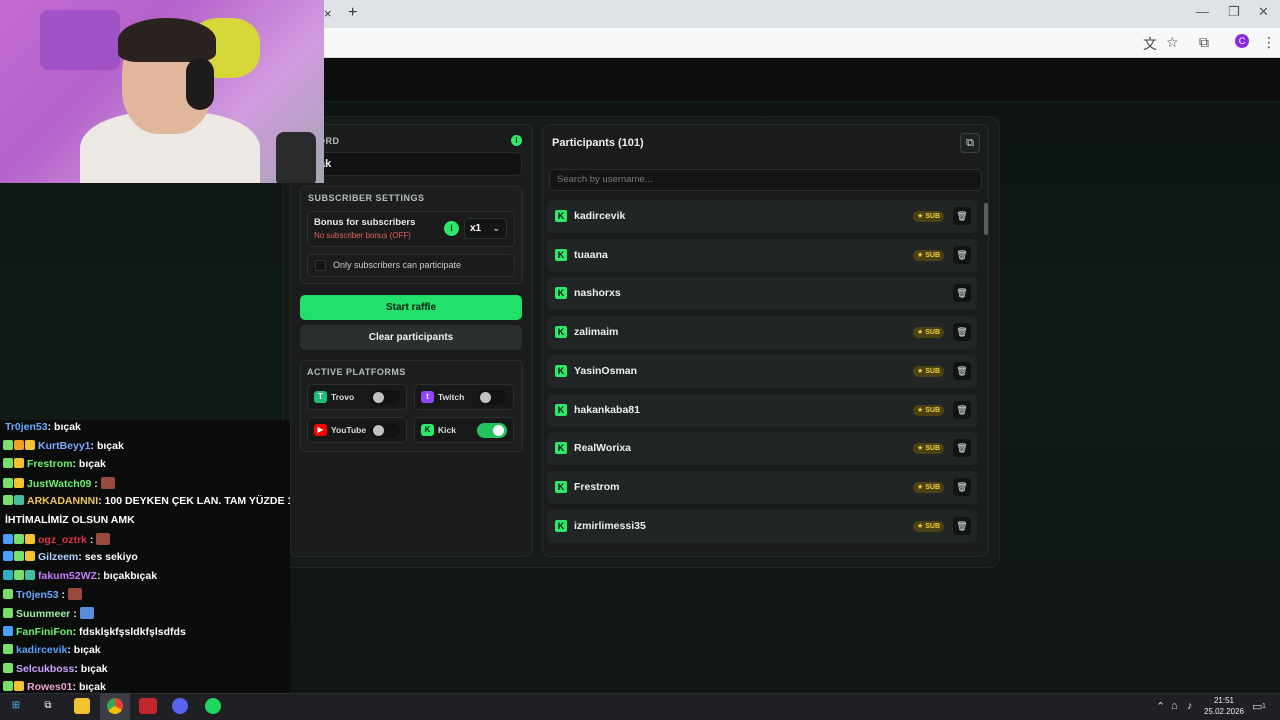 The width and height of the screenshot is (1280, 720). Describe the element at coordinates (1224, 706) in the screenshot. I see `system-clock: 21:51 25.02.2026` at that location.